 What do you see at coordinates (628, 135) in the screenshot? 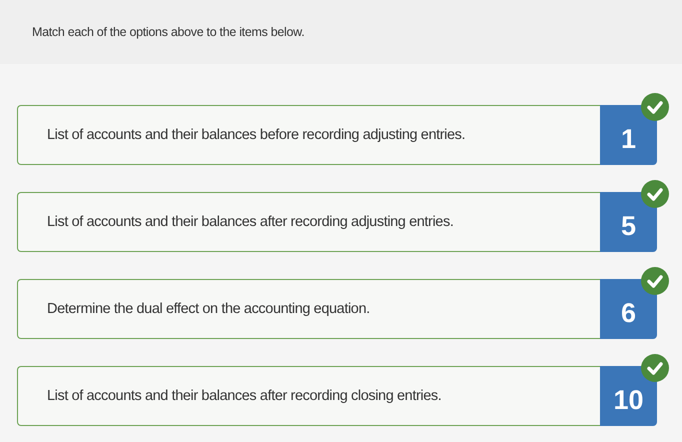
I see `answer-box: 1` at bounding box center [628, 135].